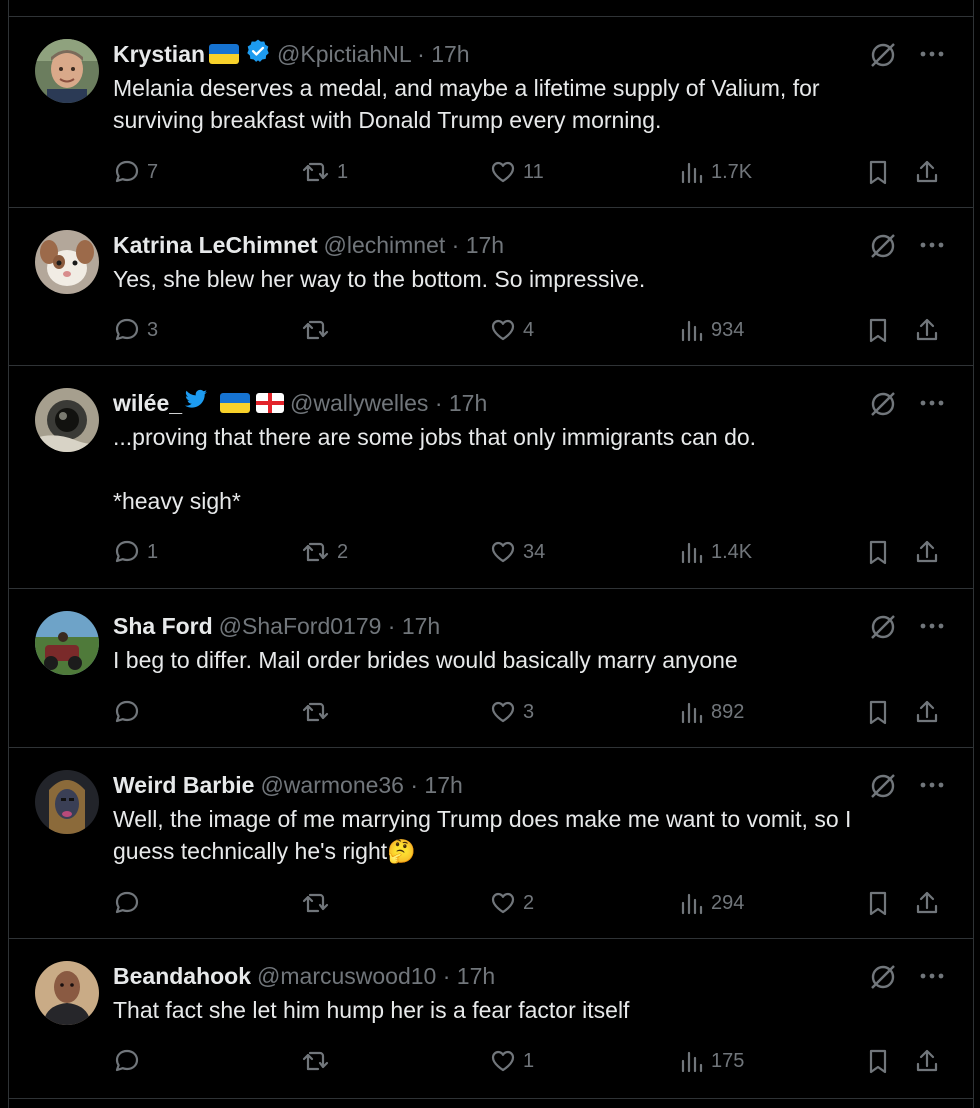  I want to click on views-button: 1.7K, so click(715, 172).